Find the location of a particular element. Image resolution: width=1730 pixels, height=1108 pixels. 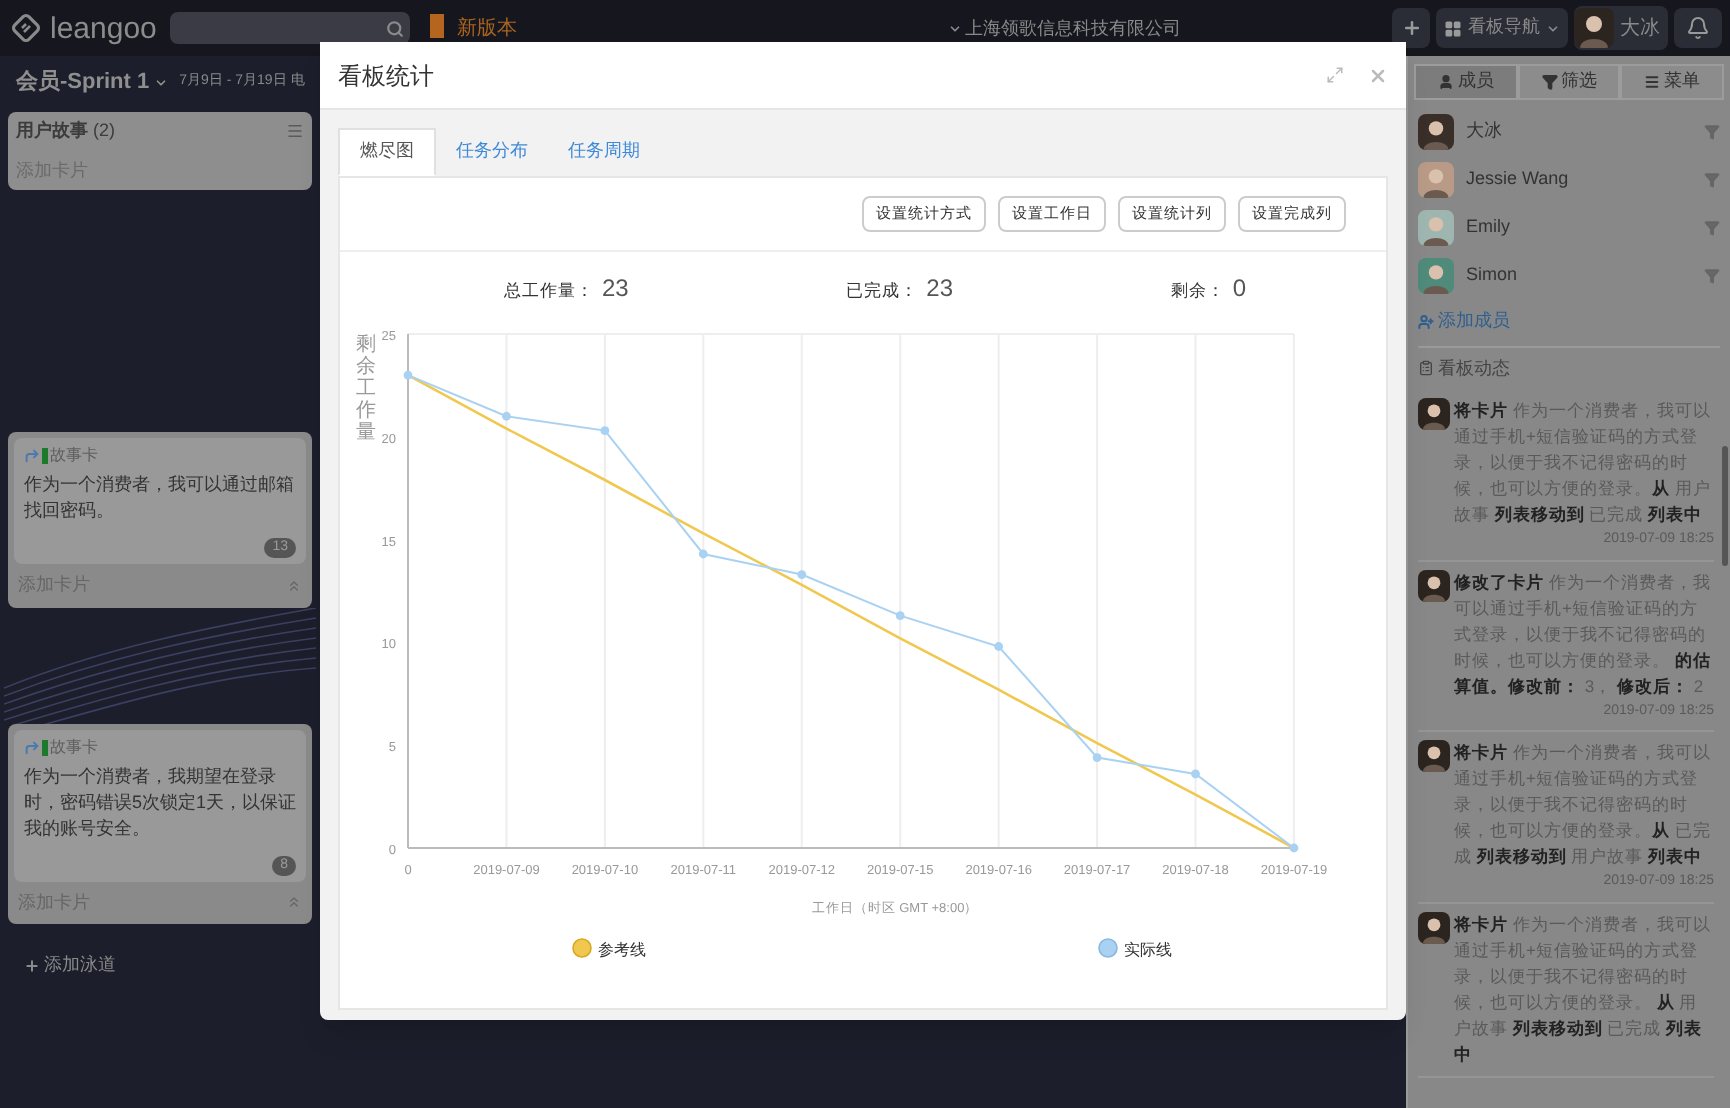

grid-icon is located at coordinates (1453, 28).